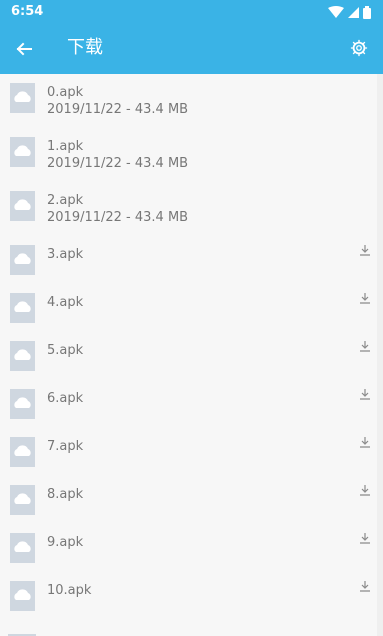 This screenshot has width=383, height=636. What do you see at coordinates (353, 12) in the screenshot?
I see `cellular-signal-icon` at bounding box center [353, 12].